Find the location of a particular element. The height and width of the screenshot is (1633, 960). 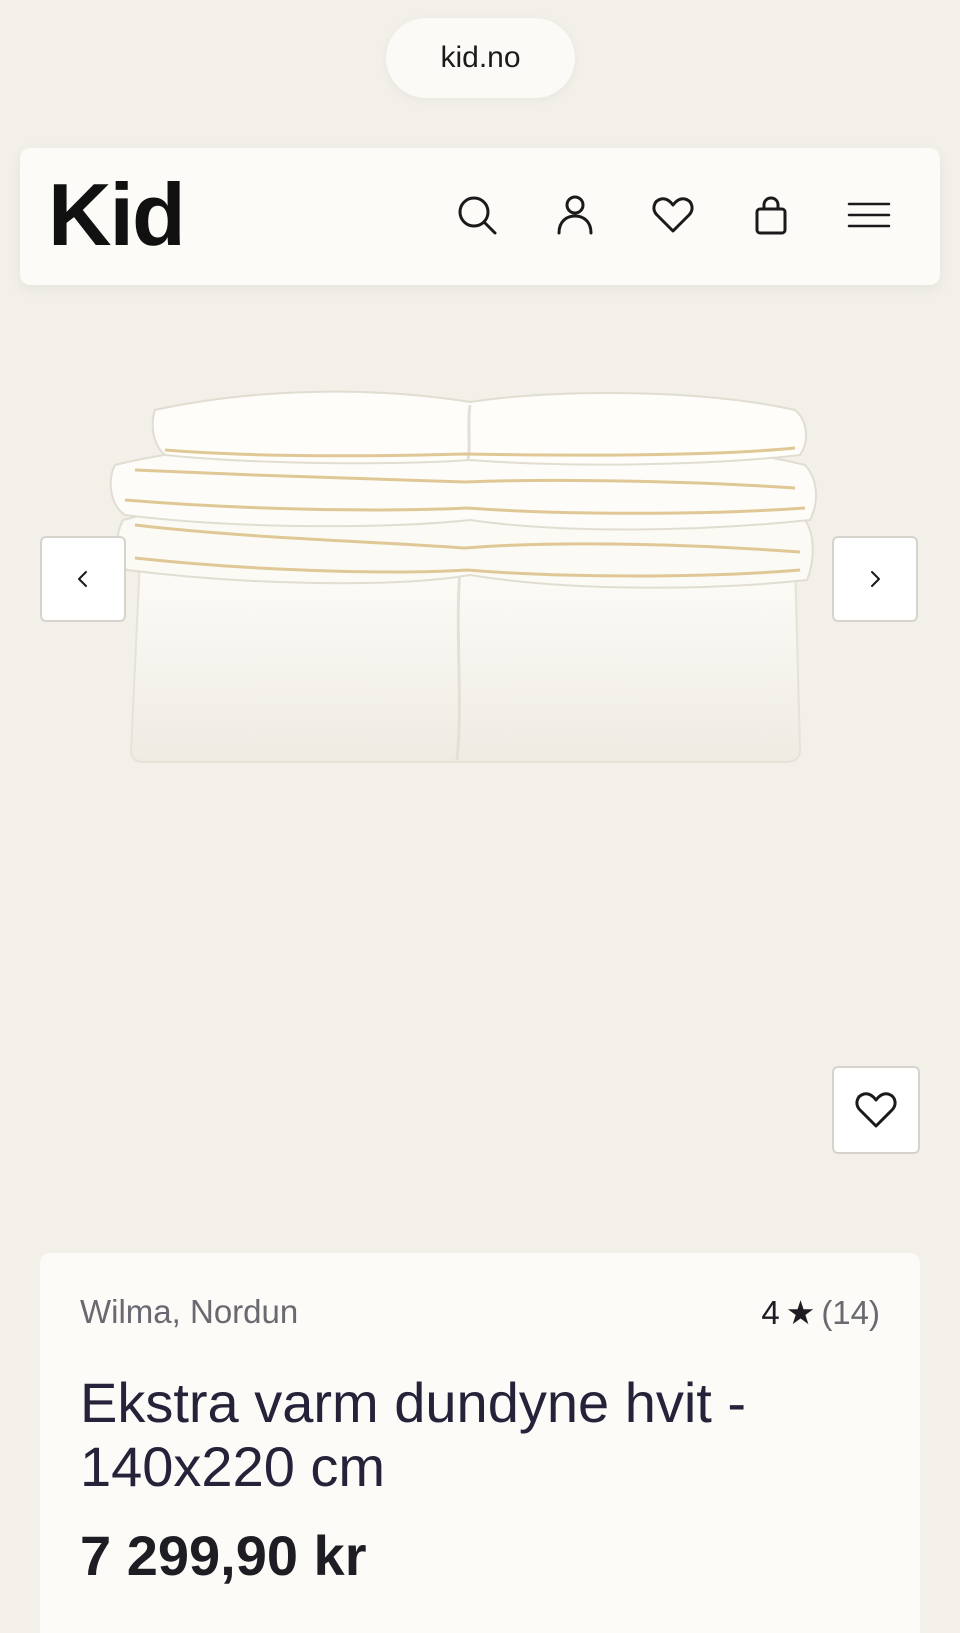

site-header: Kid is located at coordinates (480, 216).